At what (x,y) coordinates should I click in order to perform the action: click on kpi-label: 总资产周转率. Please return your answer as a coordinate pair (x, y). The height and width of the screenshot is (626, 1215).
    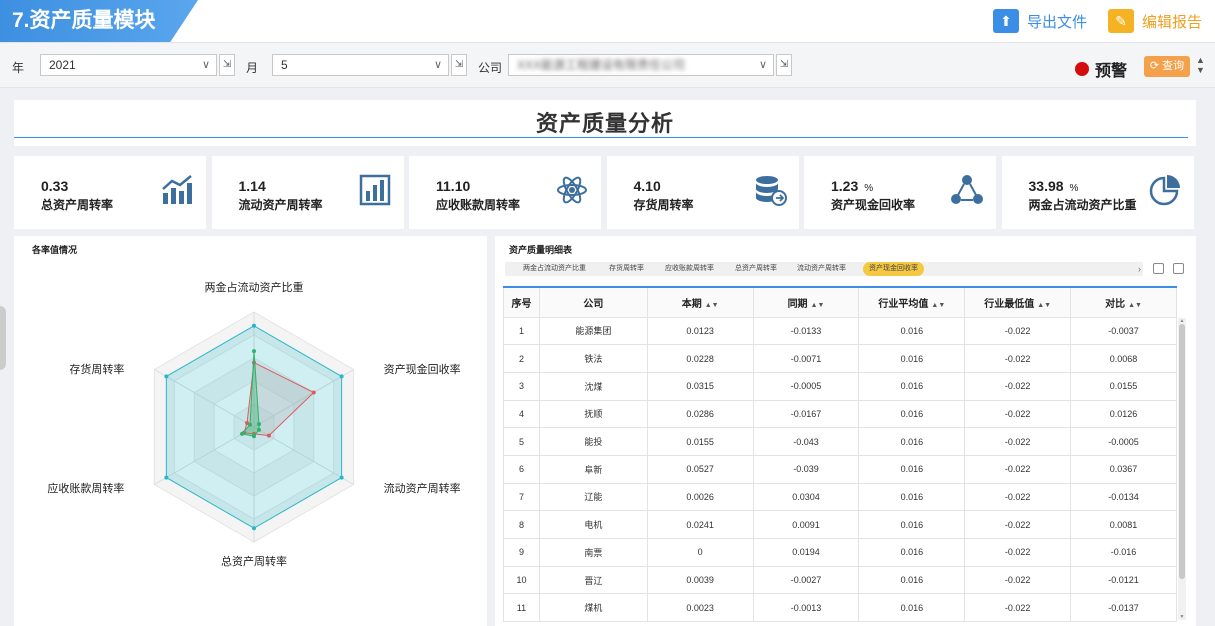
    Looking at the image, I should click on (77, 205).